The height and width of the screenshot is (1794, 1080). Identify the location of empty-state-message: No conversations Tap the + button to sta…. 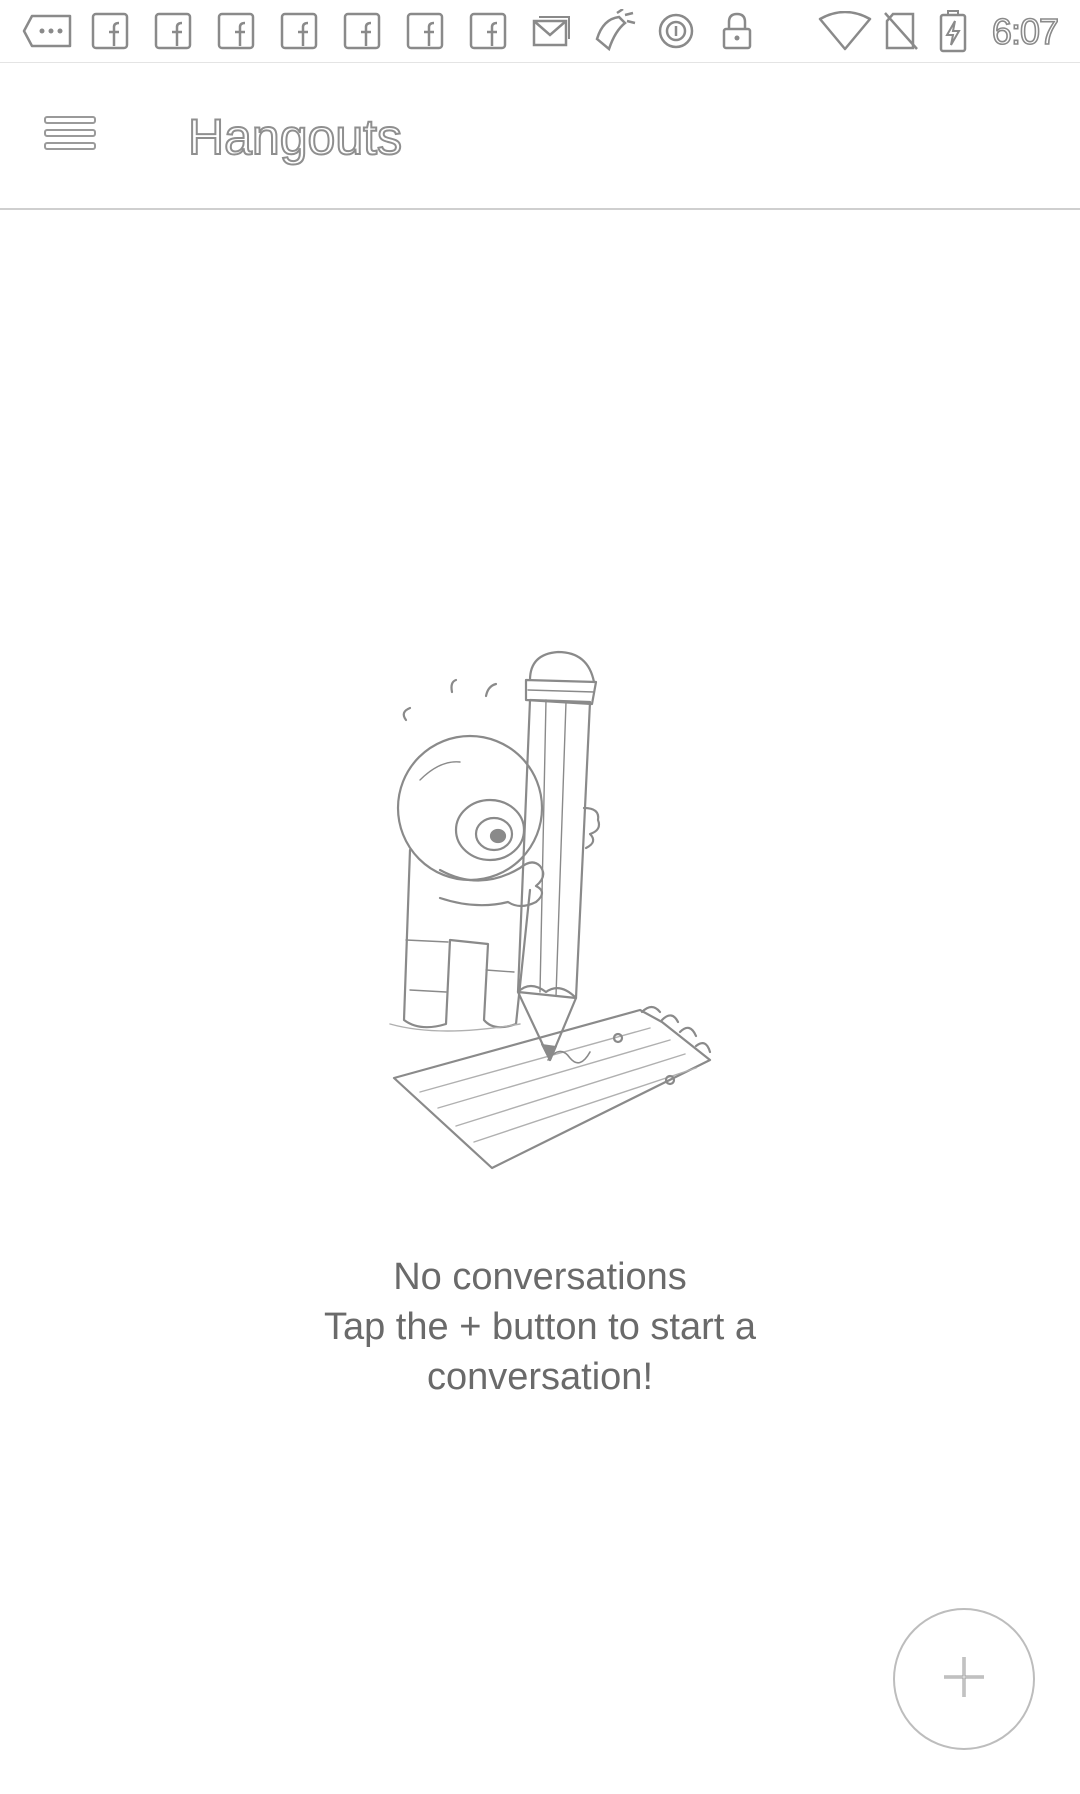
(540, 1327).